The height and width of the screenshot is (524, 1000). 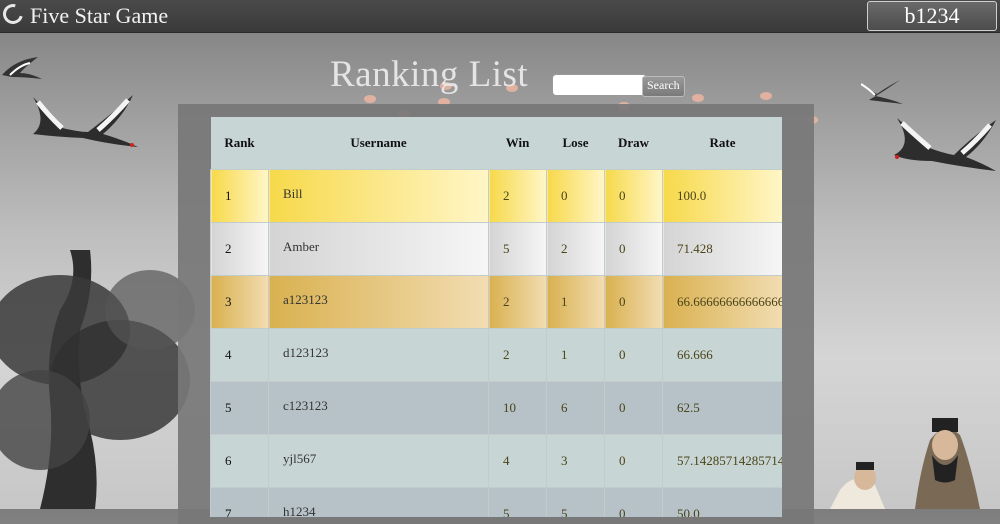 What do you see at coordinates (239, 355) in the screenshot?
I see `rank-cell: 4` at bounding box center [239, 355].